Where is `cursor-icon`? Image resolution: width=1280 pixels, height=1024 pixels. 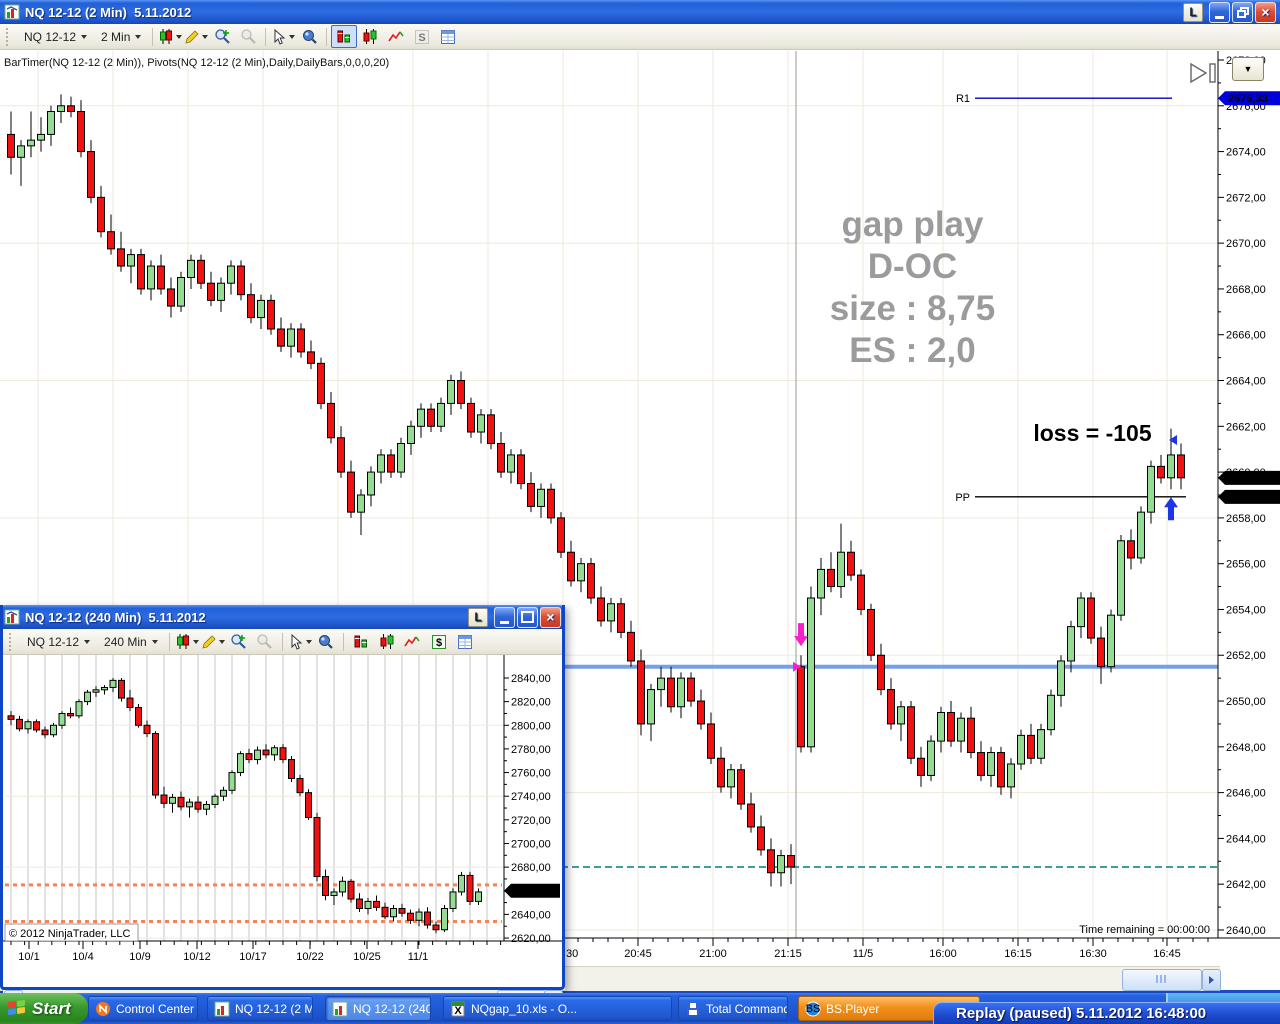 cursor-icon is located at coordinates (279, 36).